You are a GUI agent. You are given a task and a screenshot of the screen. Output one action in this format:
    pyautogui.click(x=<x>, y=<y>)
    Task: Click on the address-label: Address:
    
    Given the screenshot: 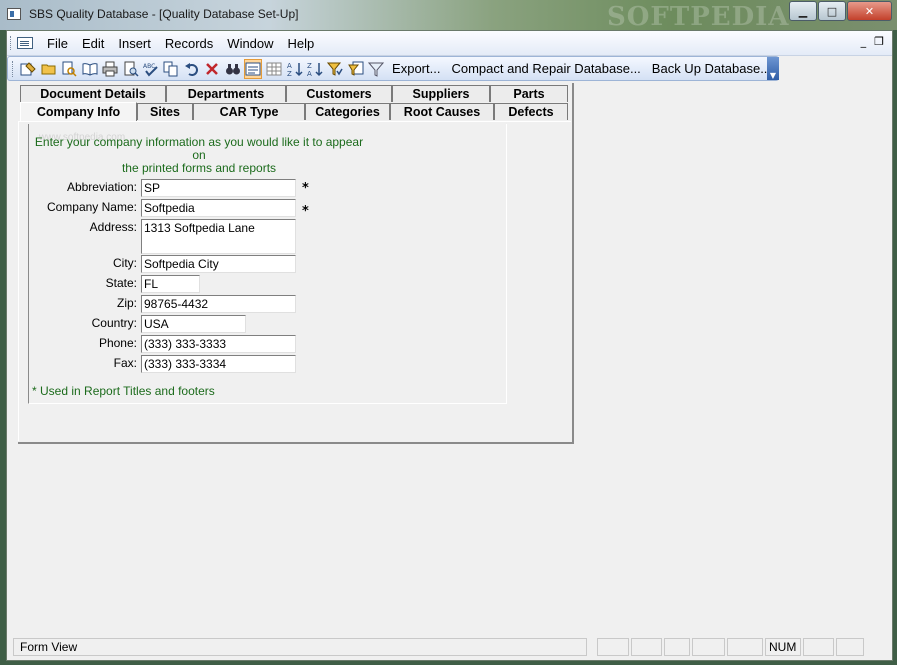 What is the action you would take?
    pyautogui.click(x=113, y=227)
    